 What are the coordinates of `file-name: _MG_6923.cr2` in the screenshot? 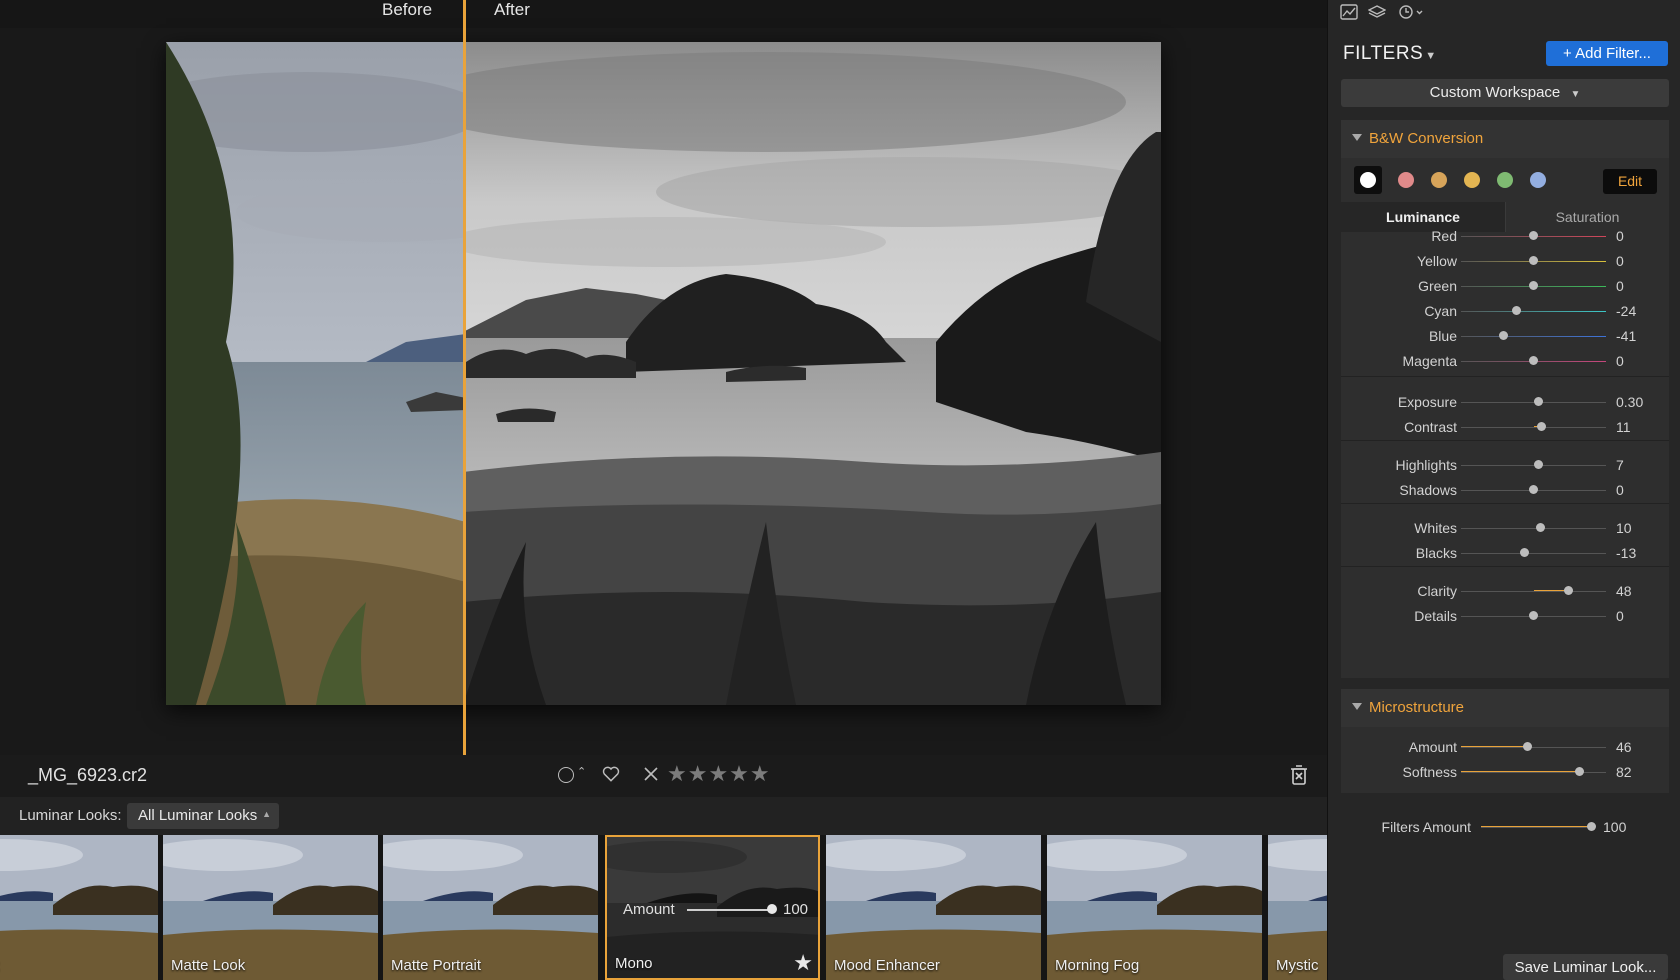 It's located at (88, 775).